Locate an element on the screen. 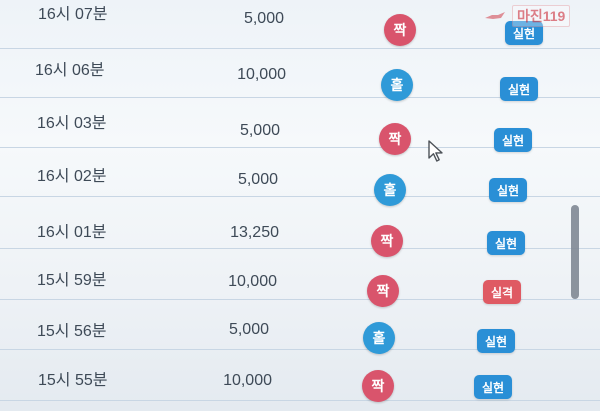  table-row: 16시 02분 5,000 홀 실현 is located at coordinates (300, 177).